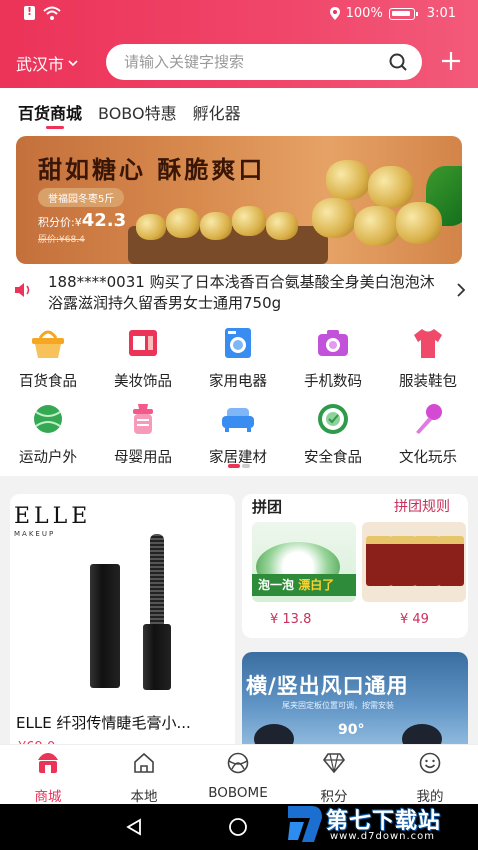 The width and height of the screenshot is (478, 850). What do you see at coordinates (267, 507) in the screenshot?
I see `group-buy-title: 拼团` at bounding box center [267, 507].